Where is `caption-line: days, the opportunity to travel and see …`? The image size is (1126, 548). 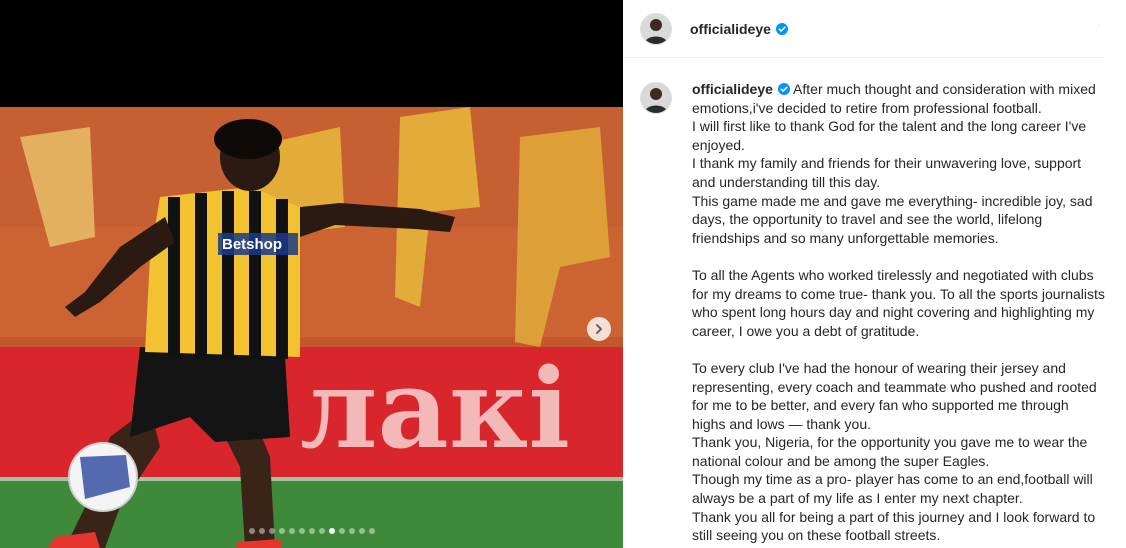 caption-line: days, the opportunity to travel and see … is located at coordinates (867, 219).